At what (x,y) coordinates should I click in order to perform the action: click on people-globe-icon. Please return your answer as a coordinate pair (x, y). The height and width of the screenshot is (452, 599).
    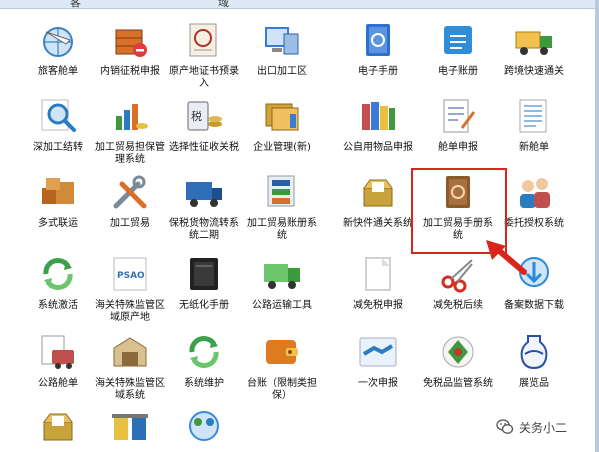
    Looking at the image, I should click on (204, 426).